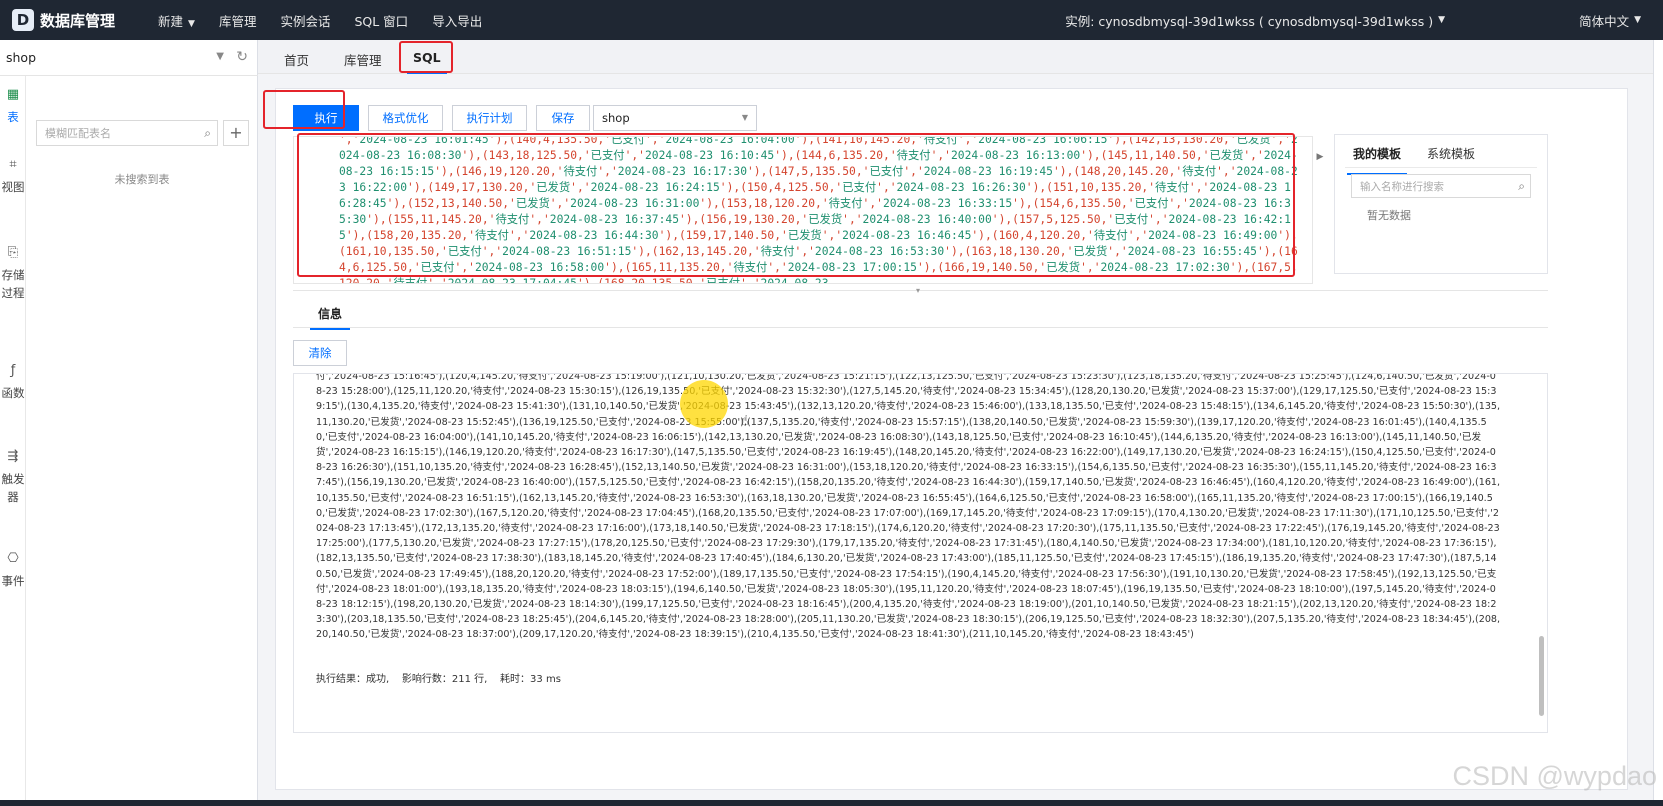  What do you see at coordinates (13, 456) in the screenshot?
I see `trigger-icon: ⇶` at bounding box center [13, 456].